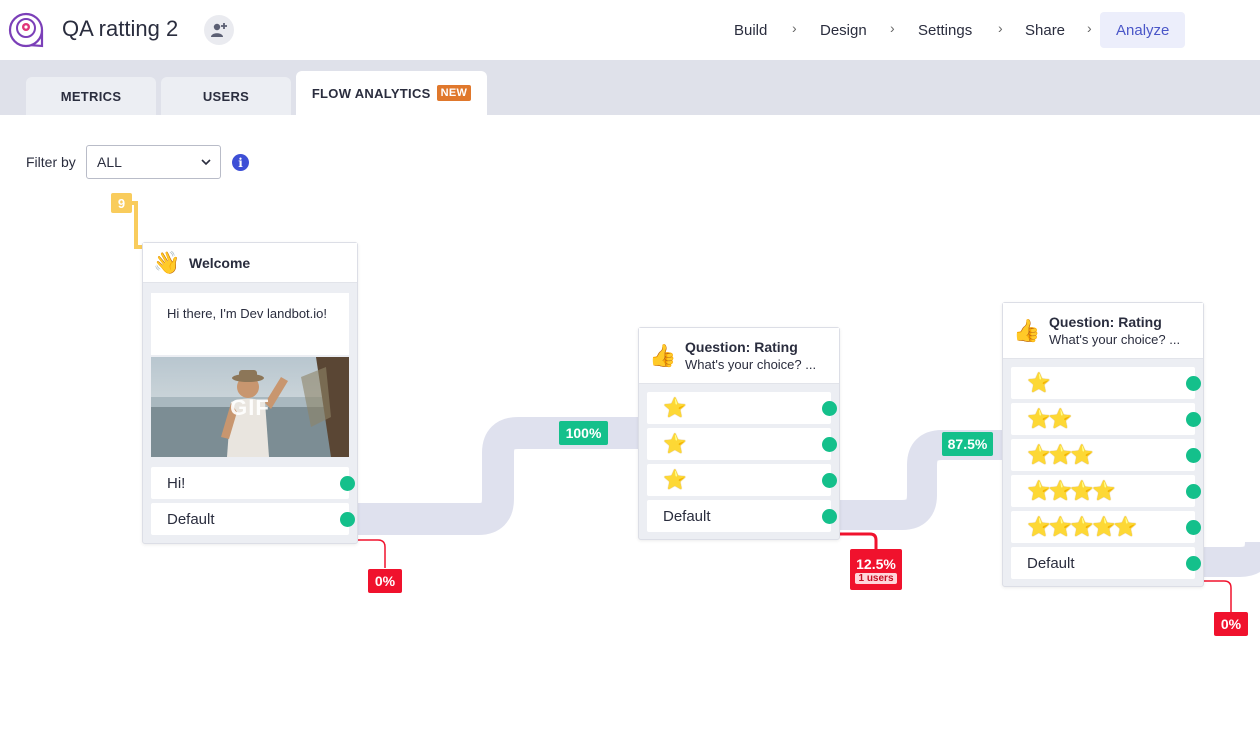 This screenshot has height=743, width=1260. What do you see at coordinates (120, 29) in the screenshot?
I see `bot-title: QA ratting 2` at bounding box center [120, 29].